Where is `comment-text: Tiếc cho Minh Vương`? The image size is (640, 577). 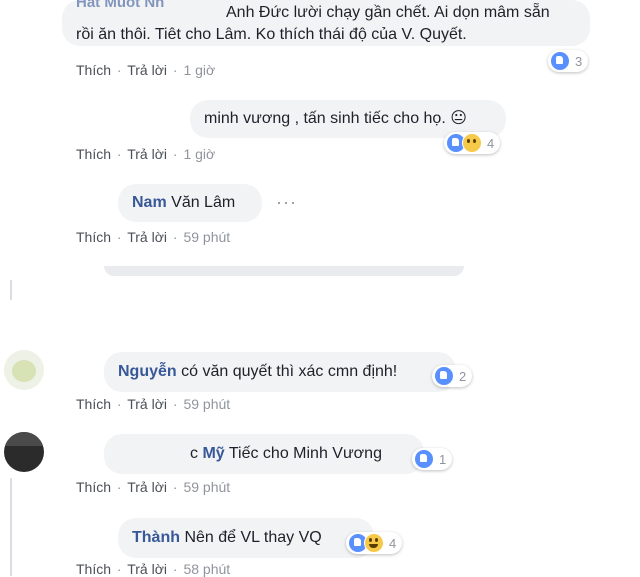 comment-text: Tiếc cho Minh Vương is located at coordinates (305, 453).